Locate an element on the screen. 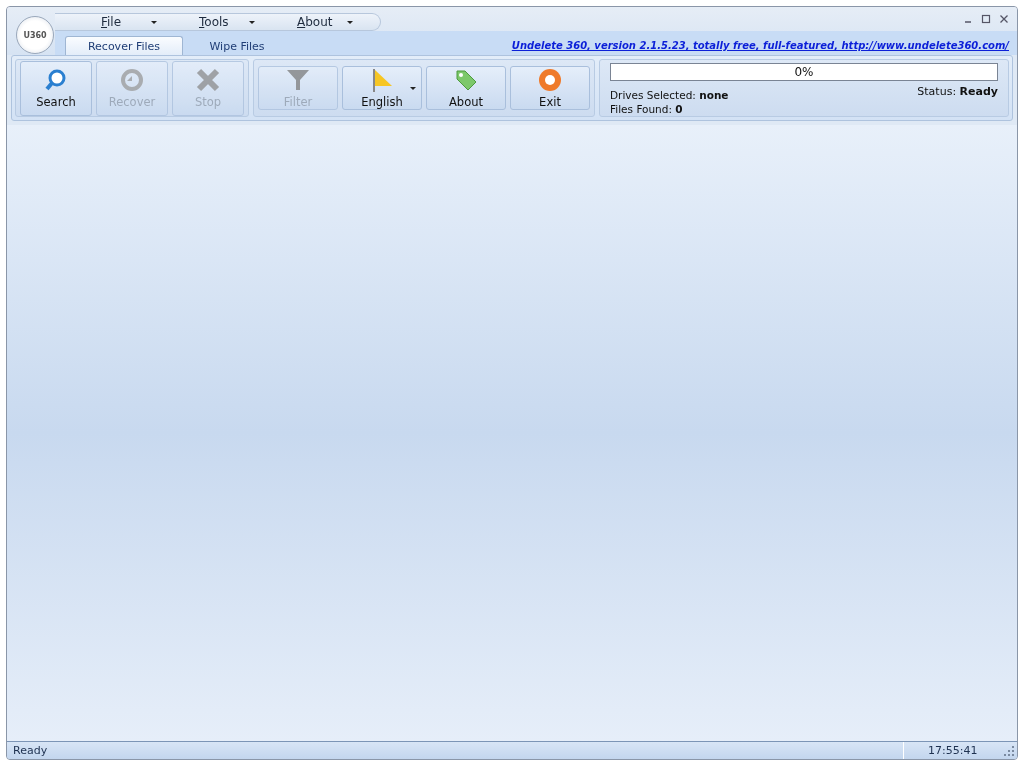 The height and width of the screenshot is (768, 1024). menu-item: File is located at coordinates (122, 22).